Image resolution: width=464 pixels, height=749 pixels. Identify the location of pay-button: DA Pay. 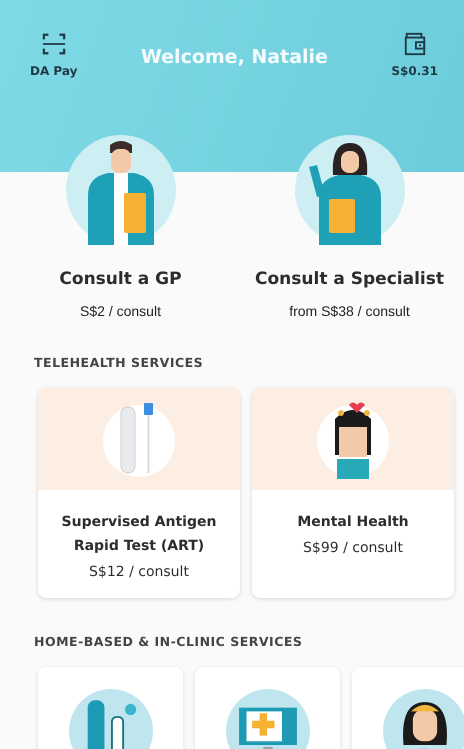
(54, 55).